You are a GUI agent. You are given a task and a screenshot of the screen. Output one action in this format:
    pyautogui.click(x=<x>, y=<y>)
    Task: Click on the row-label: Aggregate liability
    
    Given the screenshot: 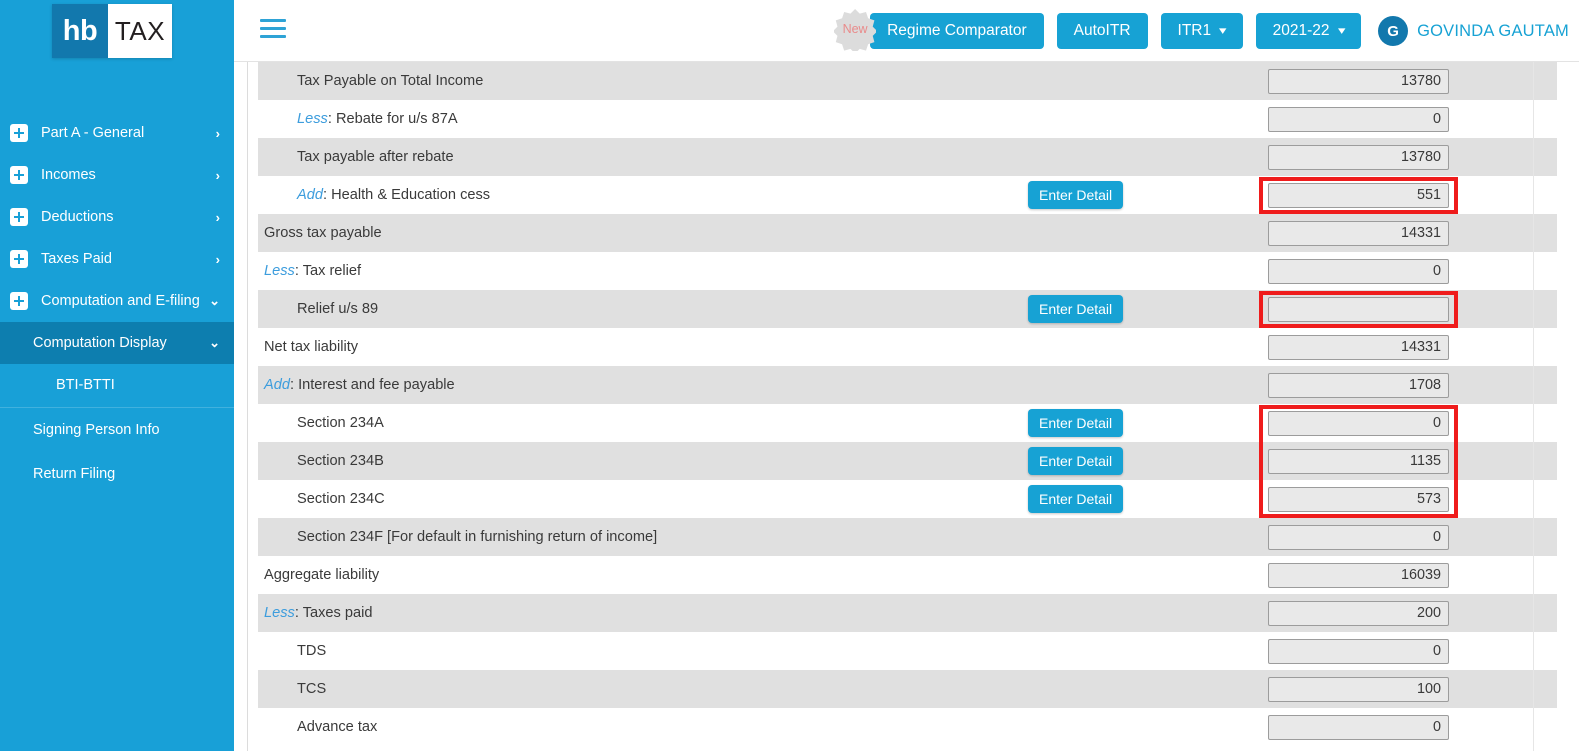 What is the action you would take?
    pyautogui.click(x=318, y=575)
    